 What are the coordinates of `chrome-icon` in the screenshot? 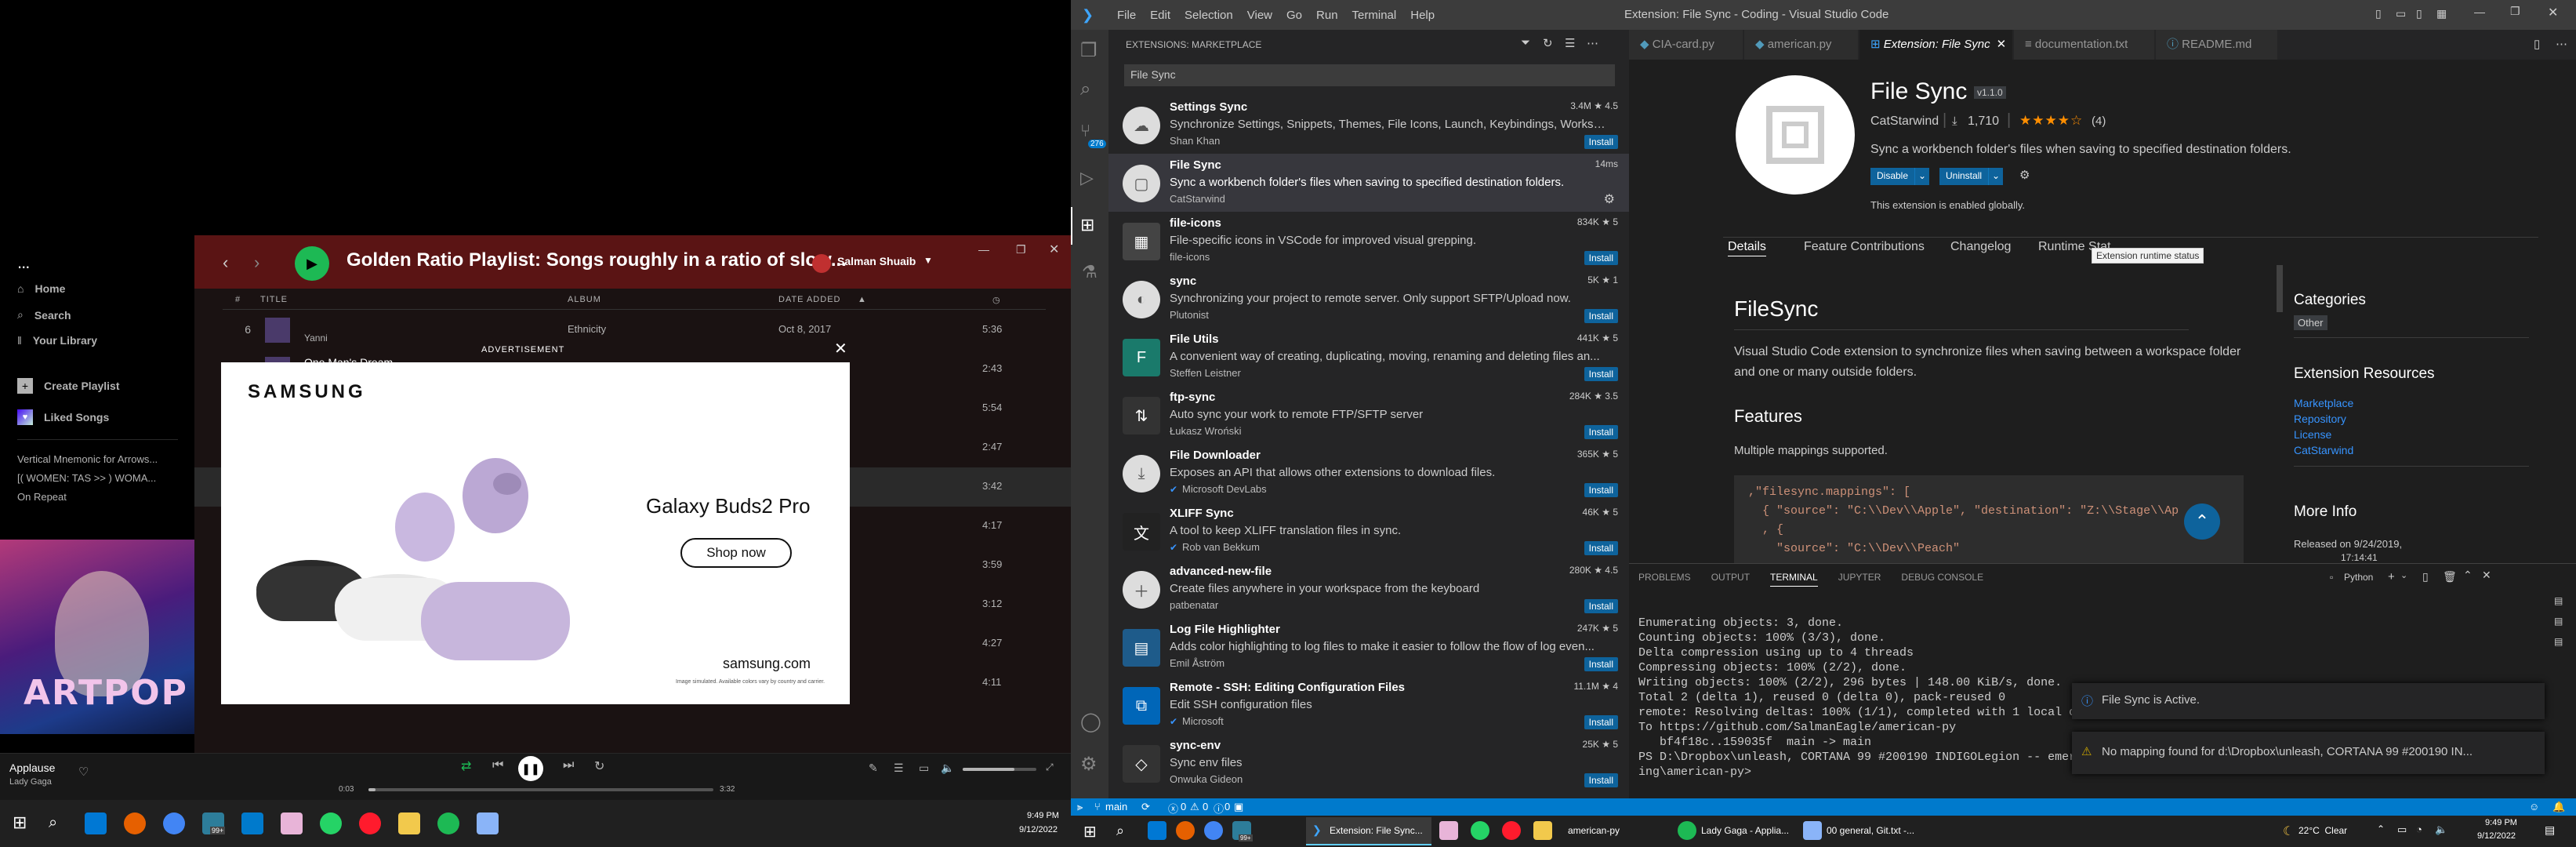 It's located at (174, 823).